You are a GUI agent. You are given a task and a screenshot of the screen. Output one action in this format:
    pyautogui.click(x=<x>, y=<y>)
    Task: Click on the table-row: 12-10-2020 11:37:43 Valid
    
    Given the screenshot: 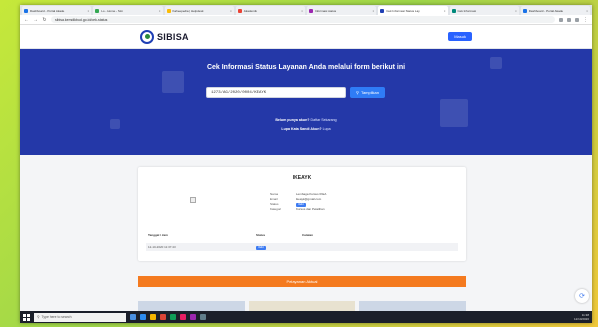 What is the action you would take?
    pyautogui.click(x=302, y=247)
    